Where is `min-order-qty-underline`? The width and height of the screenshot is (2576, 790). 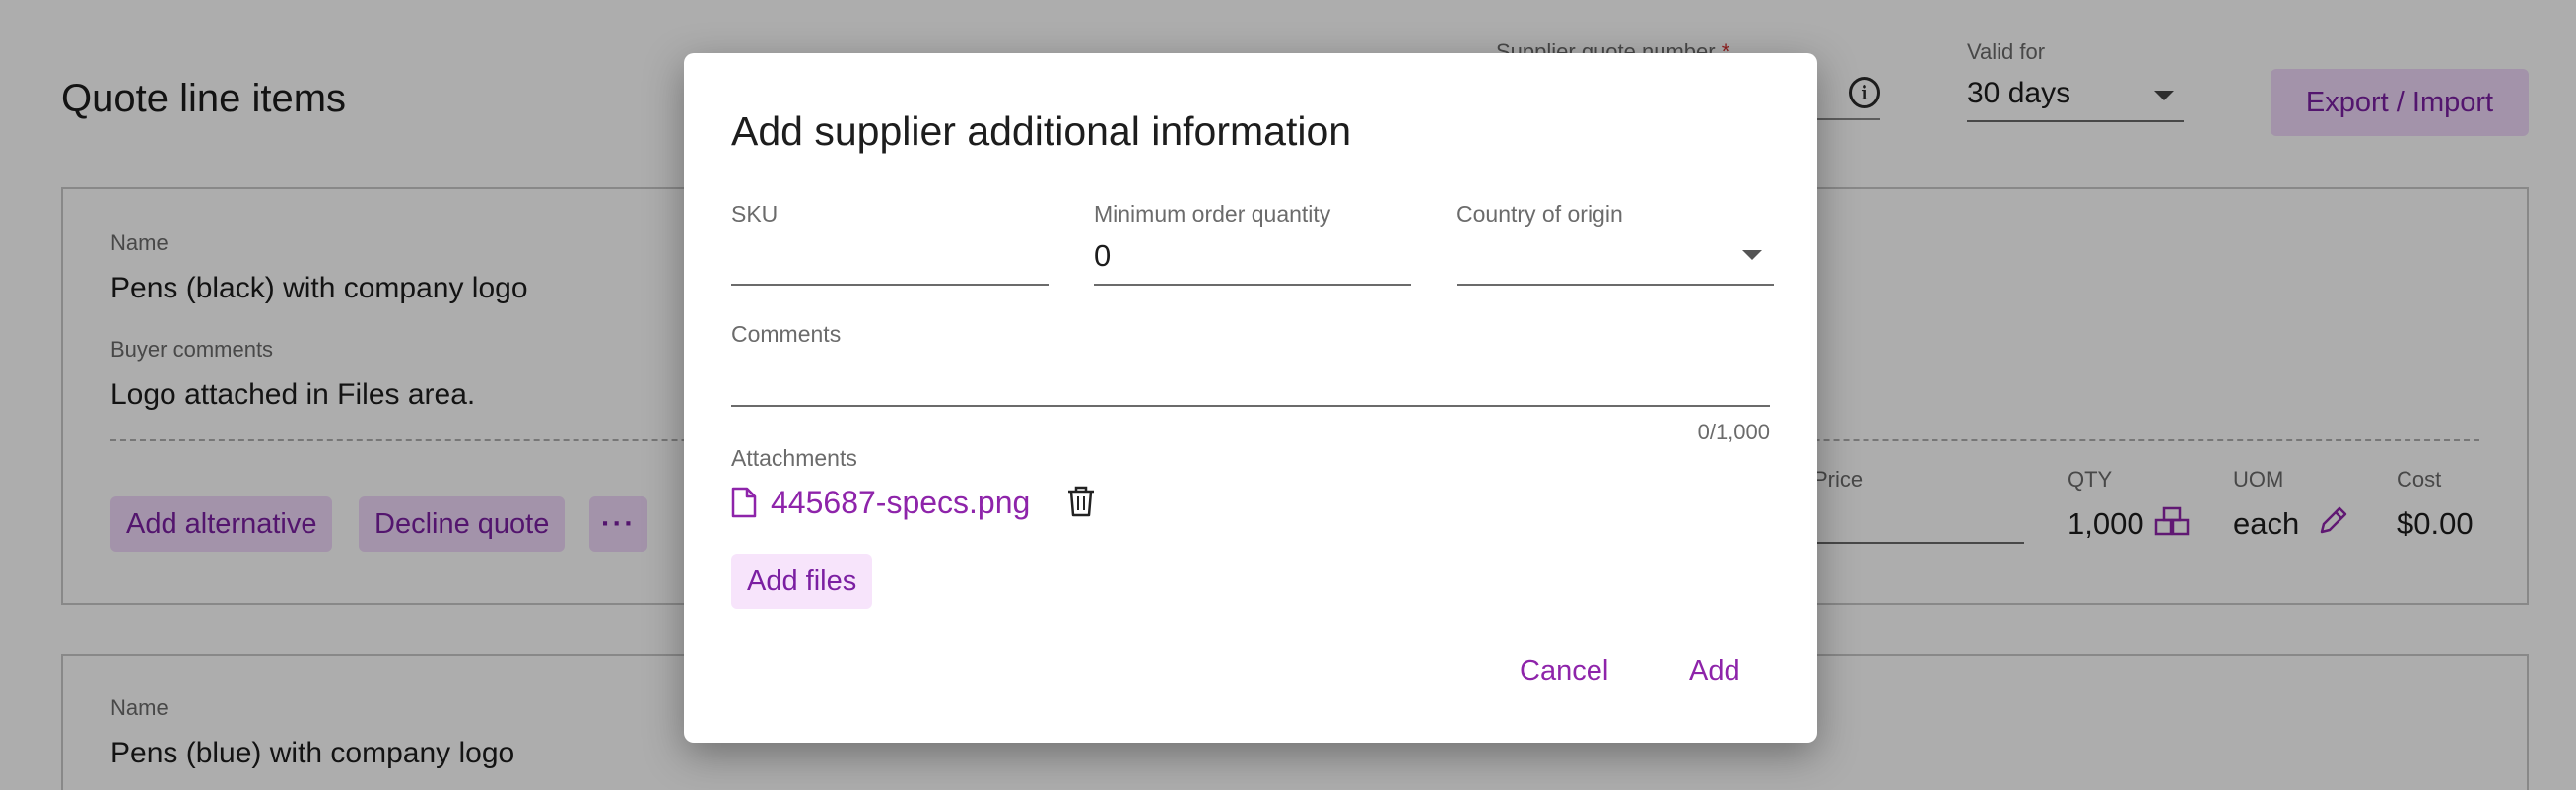
min-order-qty-underline is located at coordinates (1252, 285).